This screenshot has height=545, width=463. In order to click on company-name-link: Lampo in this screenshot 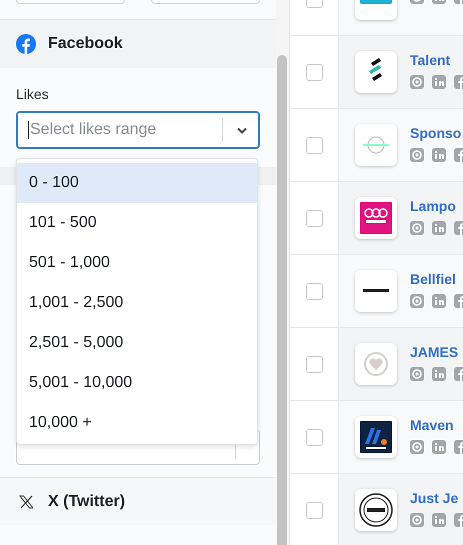, I will do `click(436, 205)`.